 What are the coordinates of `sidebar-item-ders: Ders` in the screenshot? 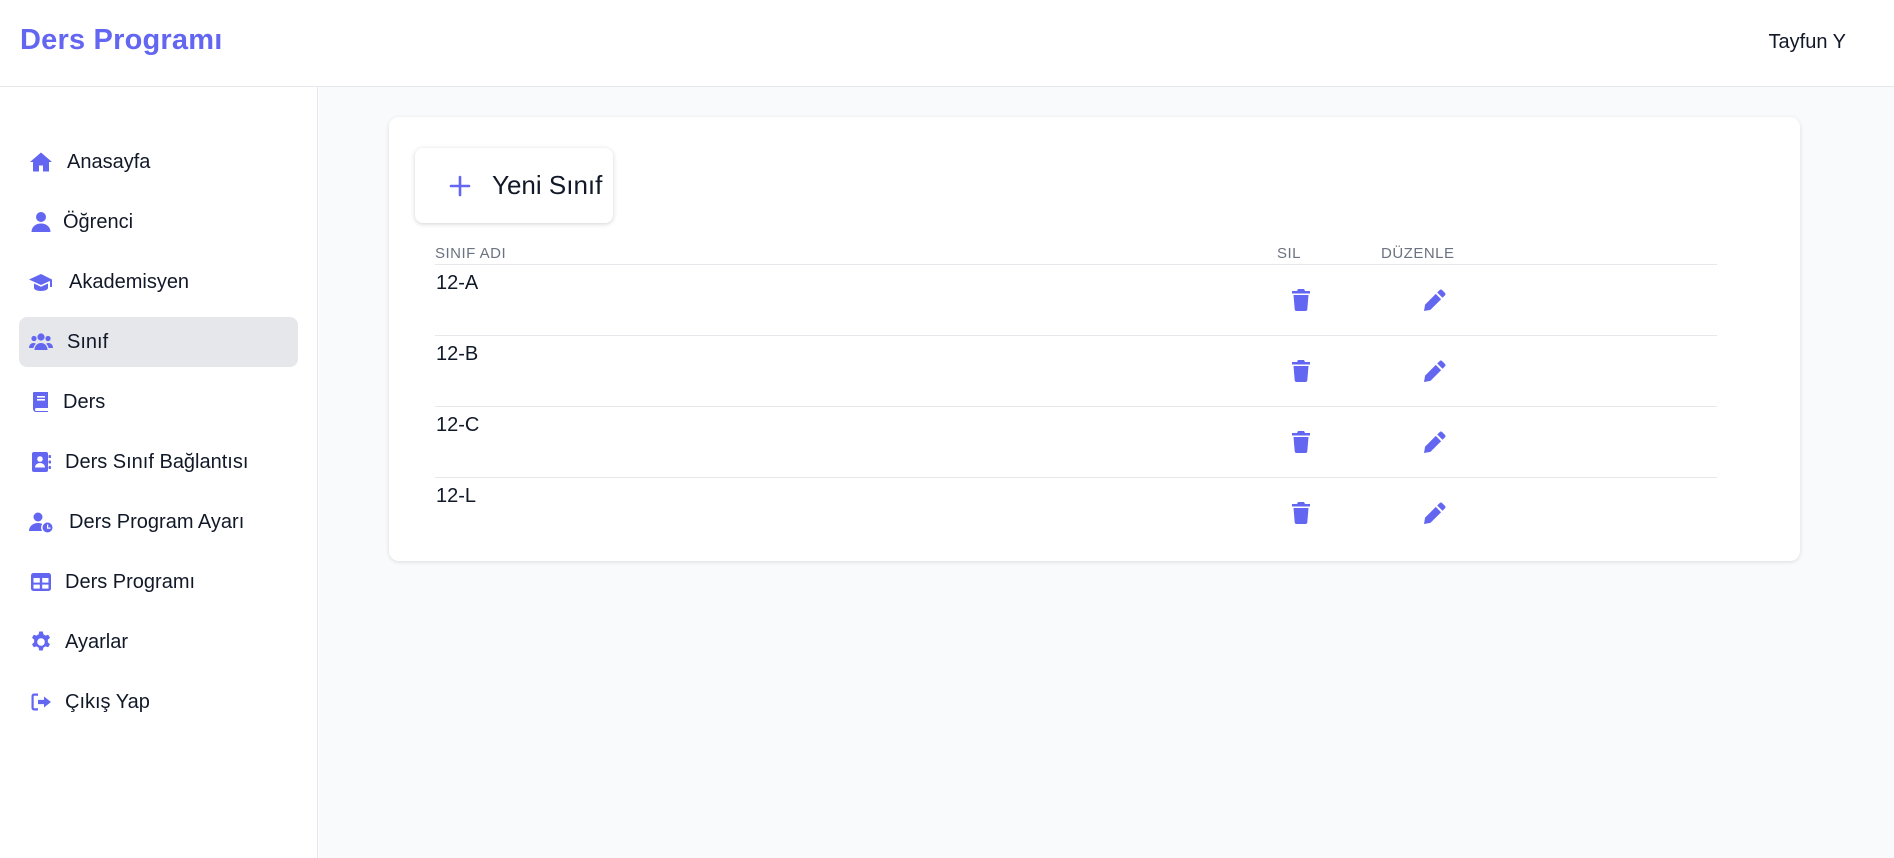 It's located at (158, 402).